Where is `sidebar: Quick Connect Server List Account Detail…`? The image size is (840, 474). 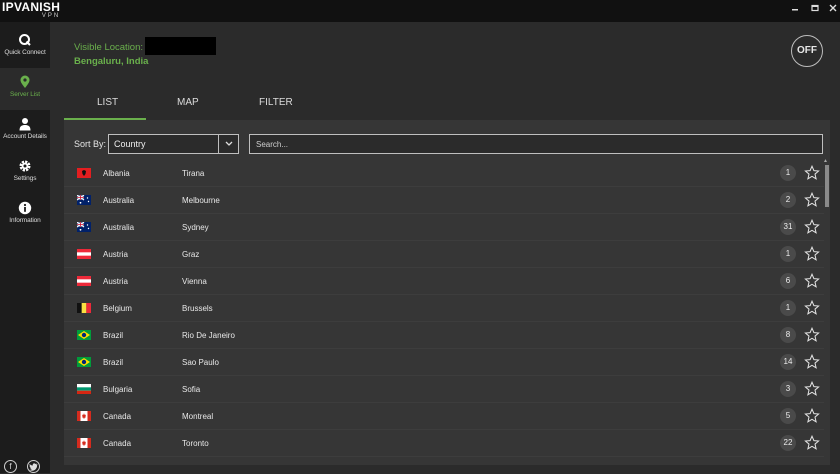
sidebar: Quick Connect Server List Account Detail… is located at coordinates (25, 247).